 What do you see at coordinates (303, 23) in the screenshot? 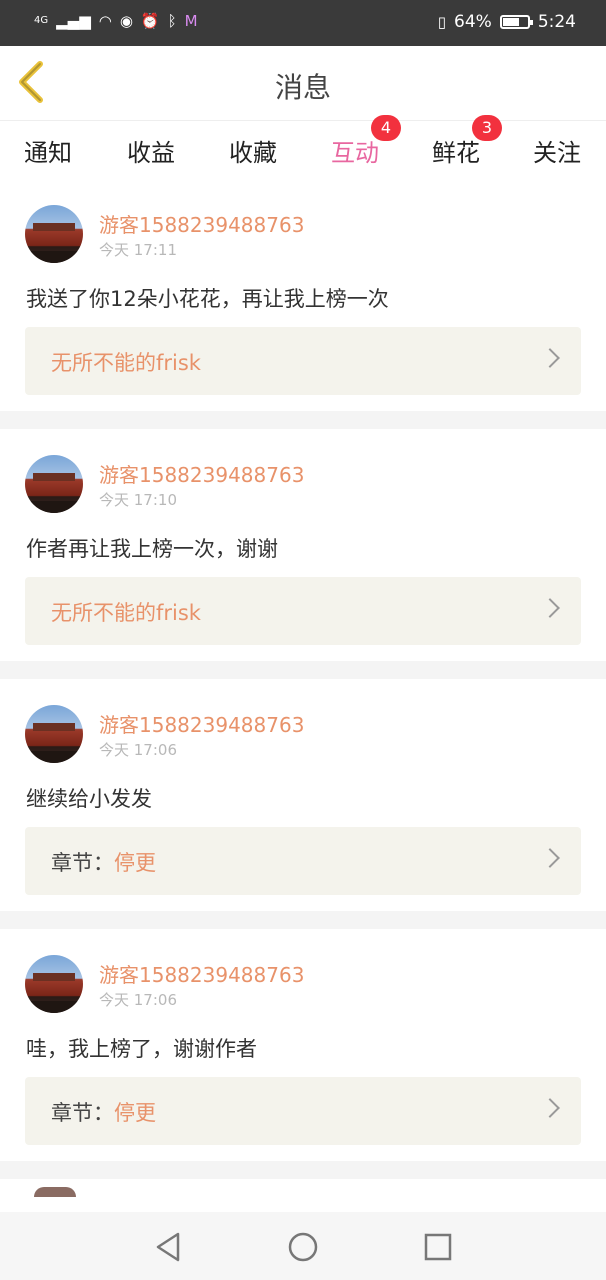
I see `status-bar: 4G ▂▄▆ ◠ ◉ ⏰ ᛒ M ▯ 64% 5:24` at bounding box center [303, 23].